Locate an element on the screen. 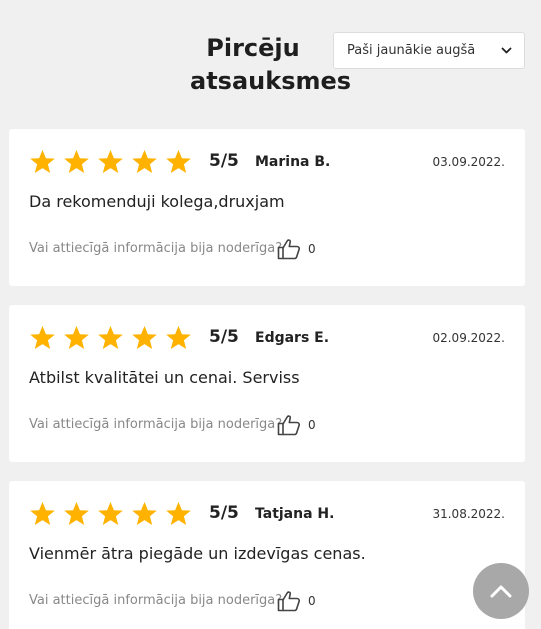  review-author: Tatjana H. is located at coordinates (295, 514).